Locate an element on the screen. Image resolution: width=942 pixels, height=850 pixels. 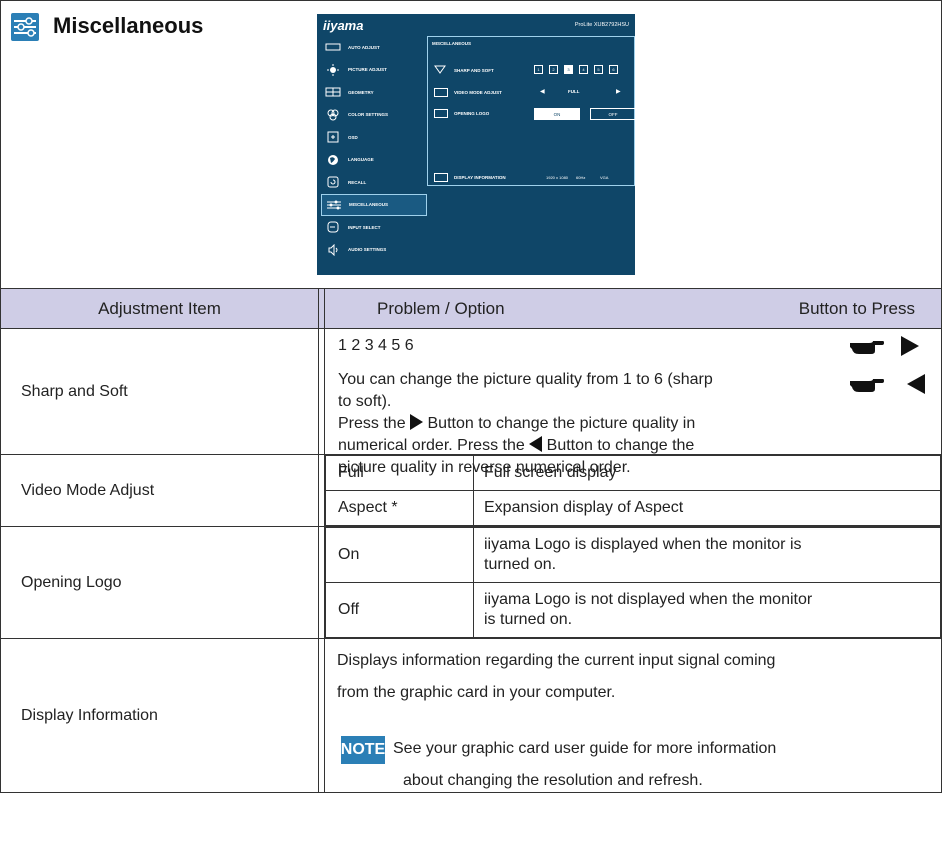
page-title: Miscellaneous is located at coordinates (128, 25).